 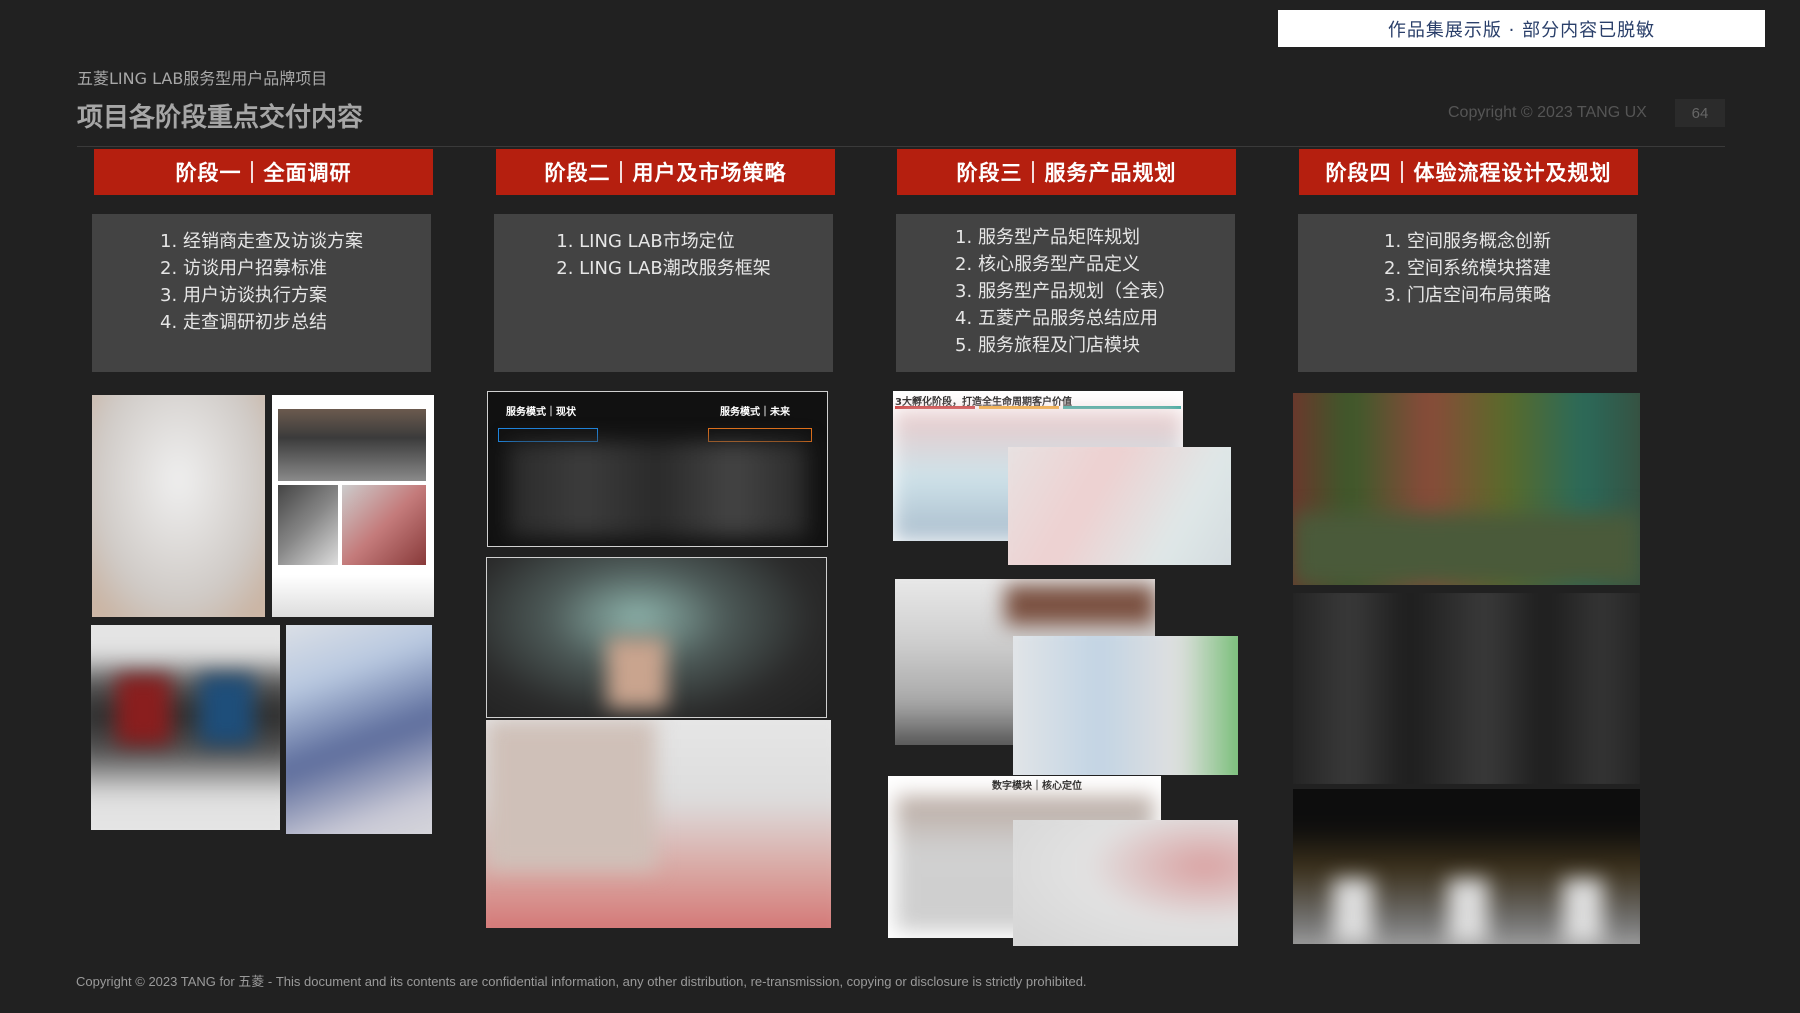 I want to click on stage-3-header: 阶段三｜服务产品规划, so click(x=1066, y=172).